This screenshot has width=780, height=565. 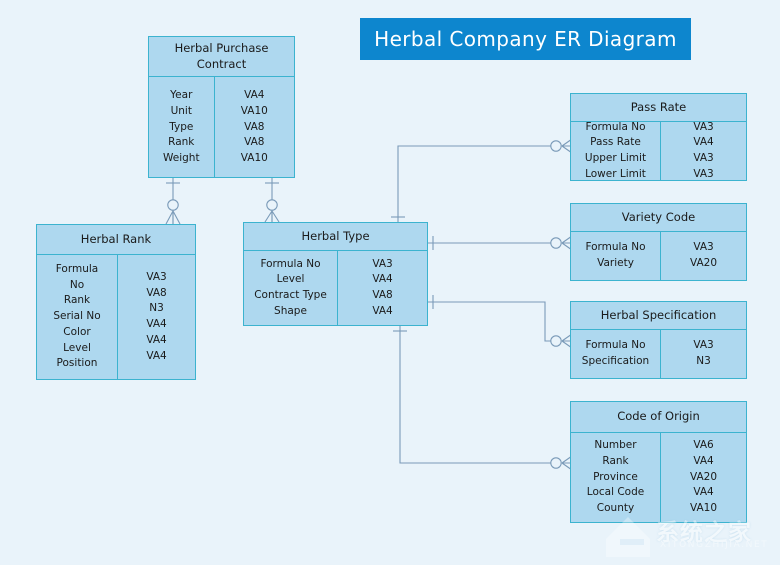 I want to click on attribute-types-herbal-specification: VA3 N3, so click(x=703, y=354).